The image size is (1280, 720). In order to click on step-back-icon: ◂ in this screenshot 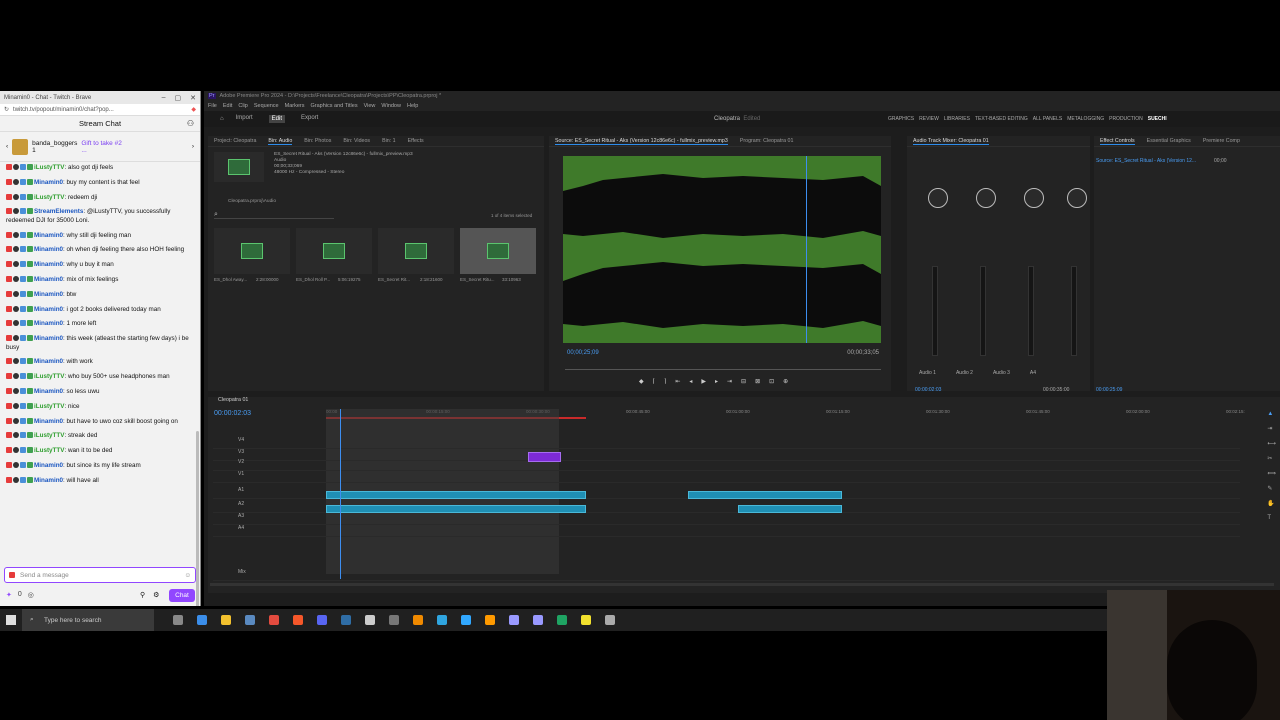, I will do `click(690, 381)`.